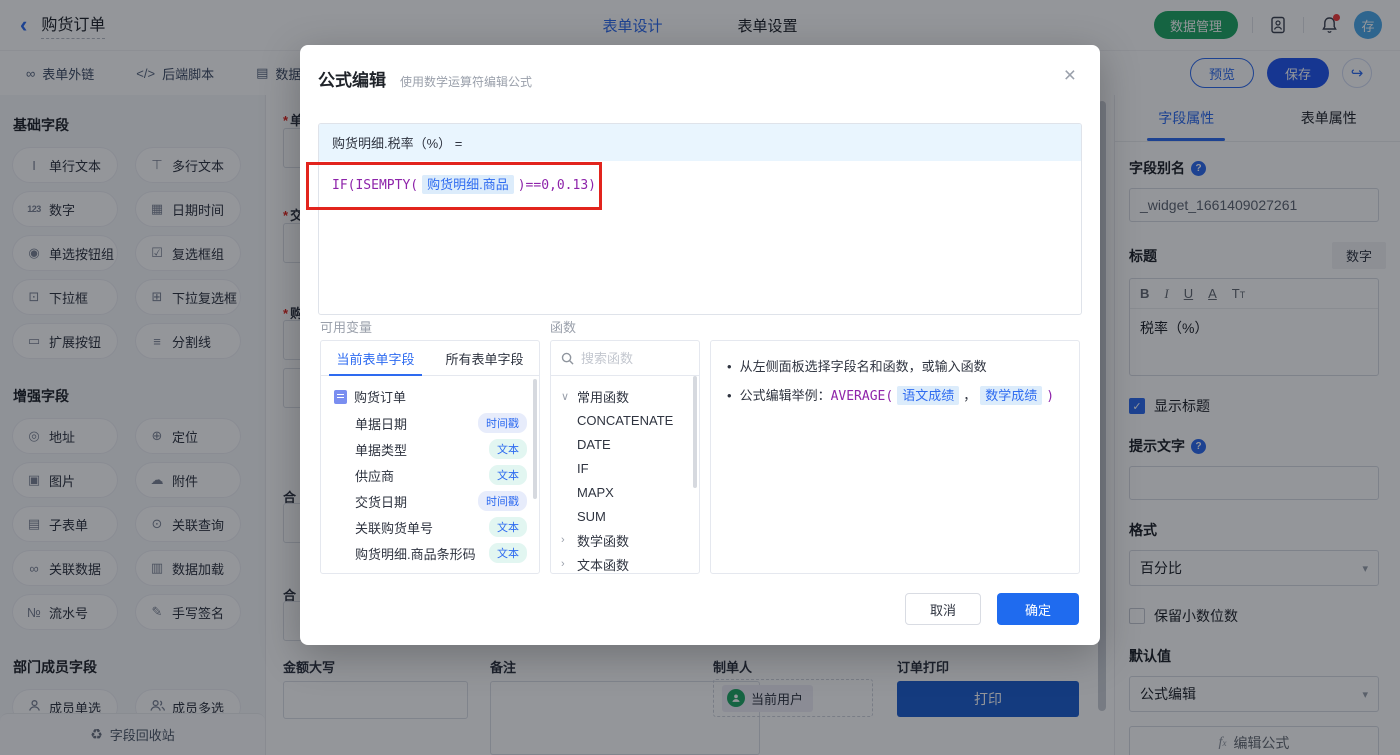 The image size is (1400, 755). Describe the element at coordinates (625, 562) in the screenshot. I see `function-group-text: › 文本函数` at that location.